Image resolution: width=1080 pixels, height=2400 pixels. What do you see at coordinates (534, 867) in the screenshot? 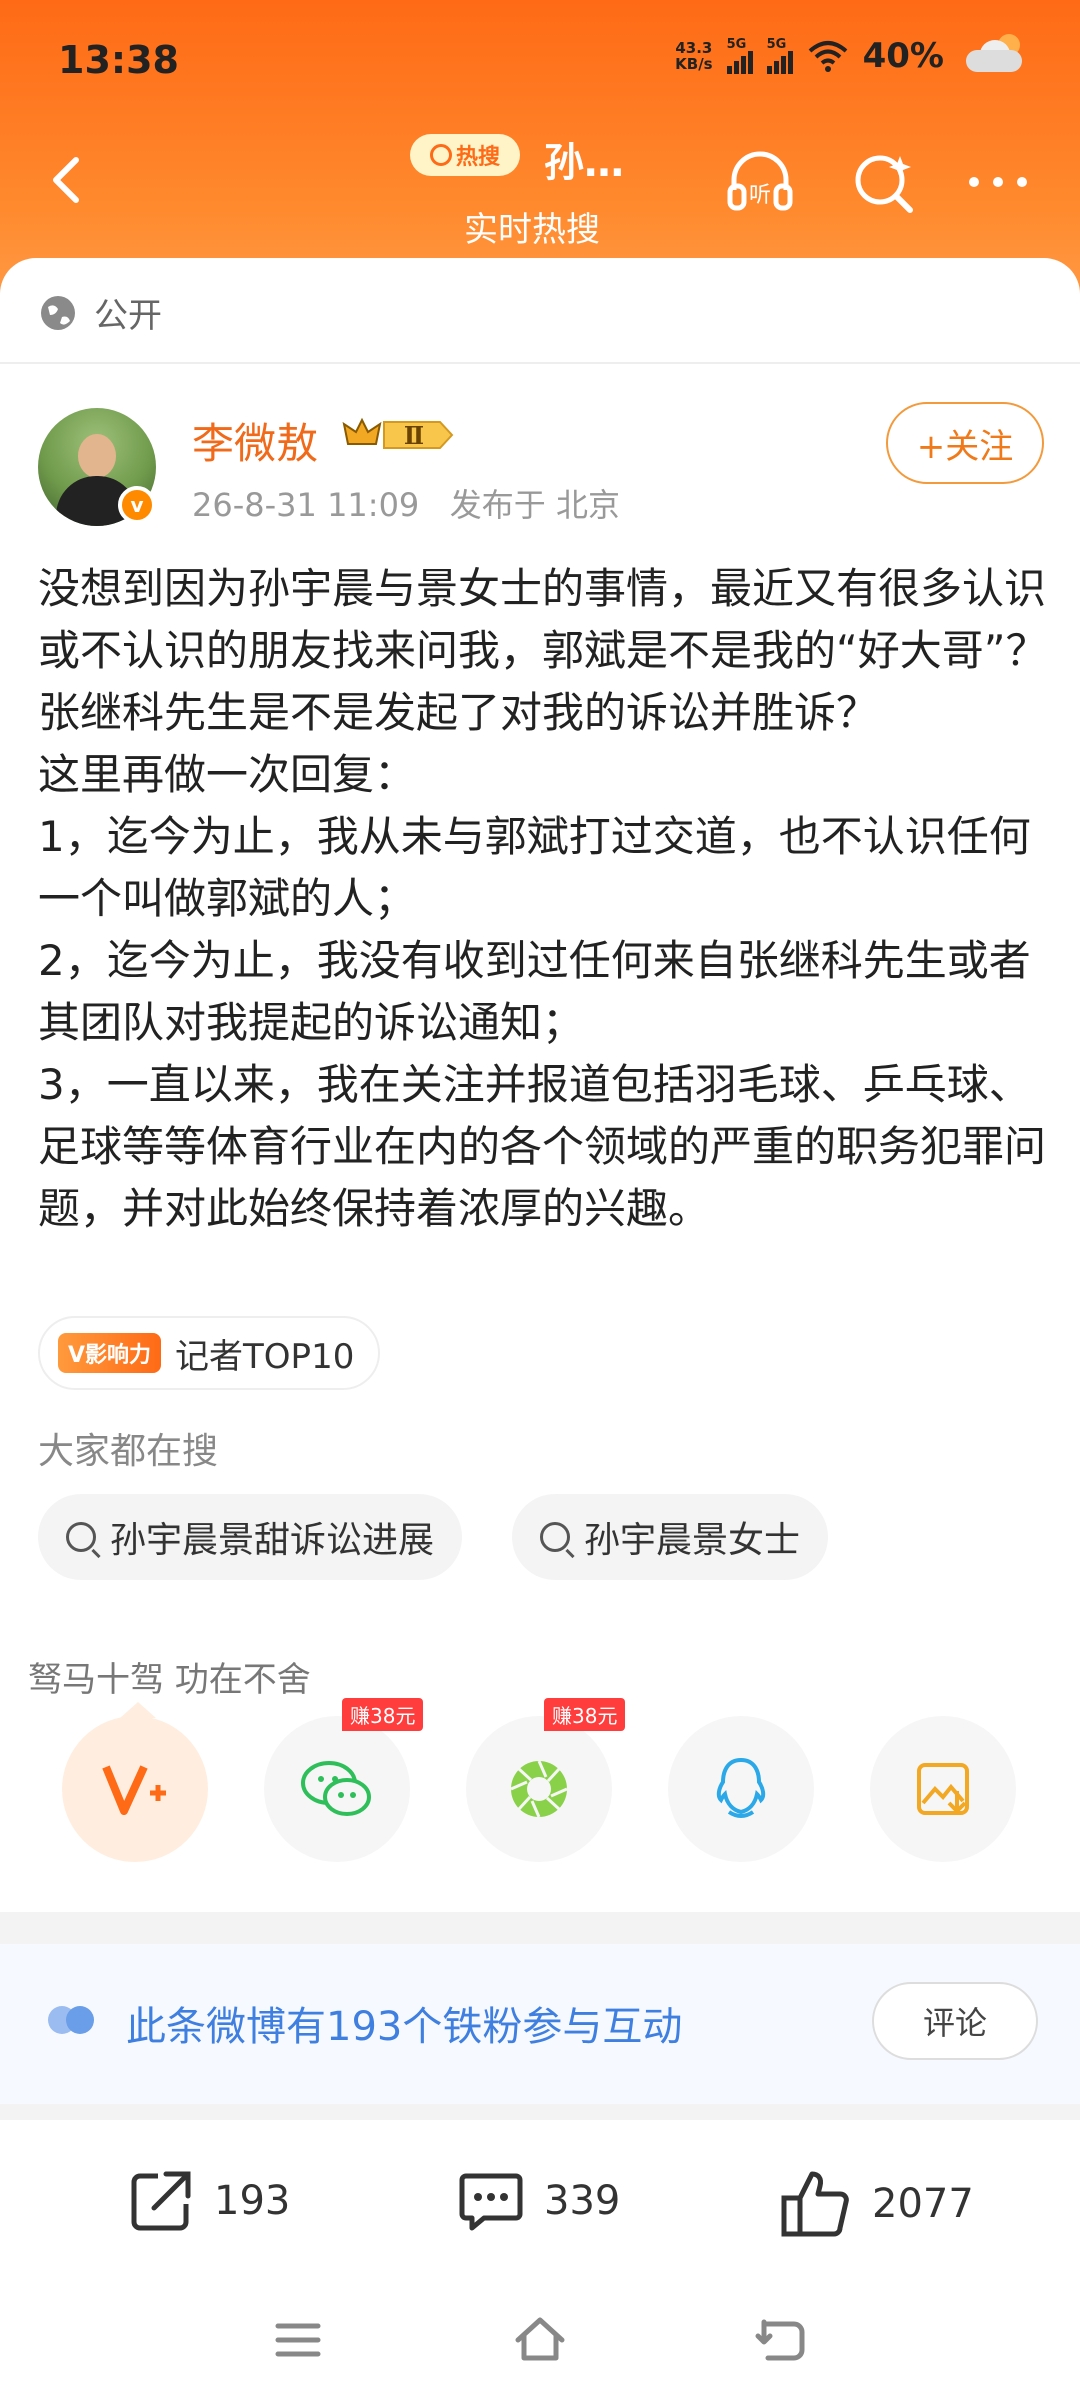
I see `post-paragraph: 1，迄今为止，我从未与郭斌打过交道，也不认识任何一个叫做郭斌的人；` at bounding box center [534, 867].